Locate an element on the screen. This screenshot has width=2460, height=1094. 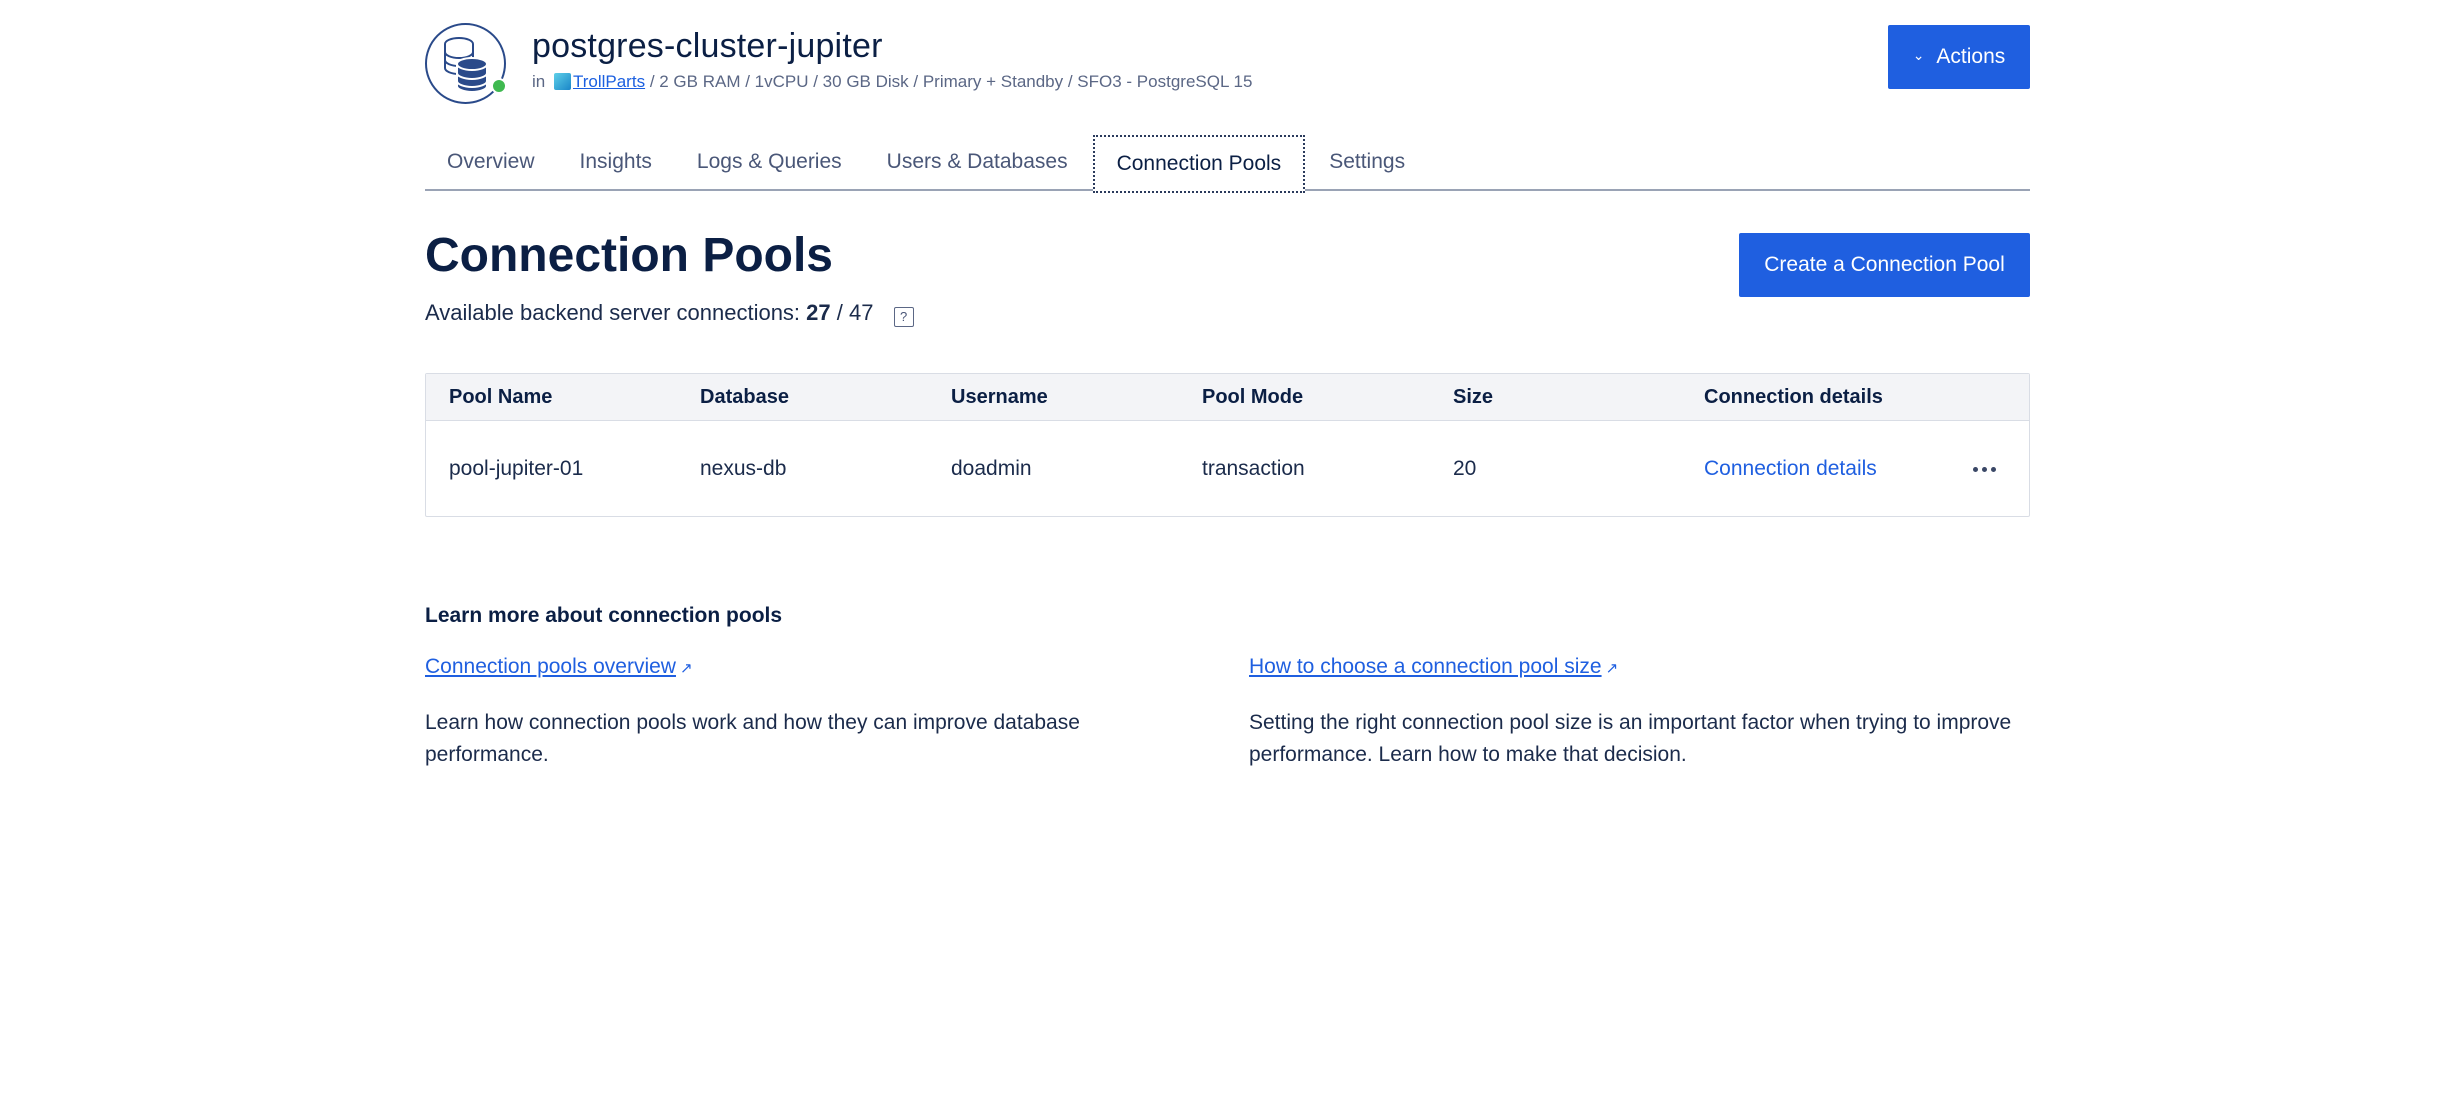
tab-connection-pools: Connection Pools is located at coordinates (1199, 164).